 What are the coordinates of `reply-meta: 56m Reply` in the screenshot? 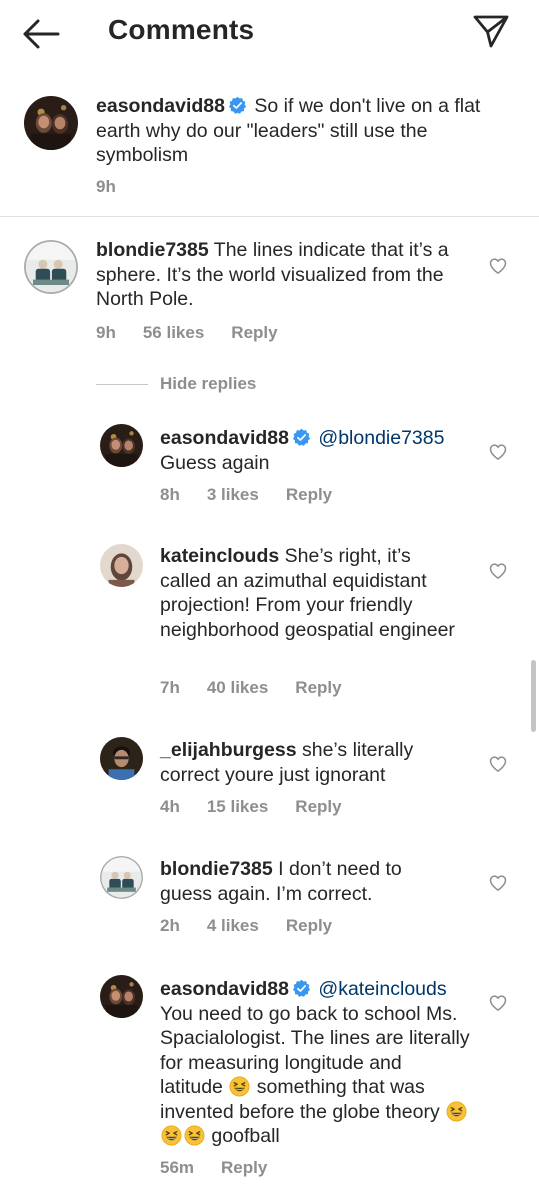 It's located at (227, 1168).